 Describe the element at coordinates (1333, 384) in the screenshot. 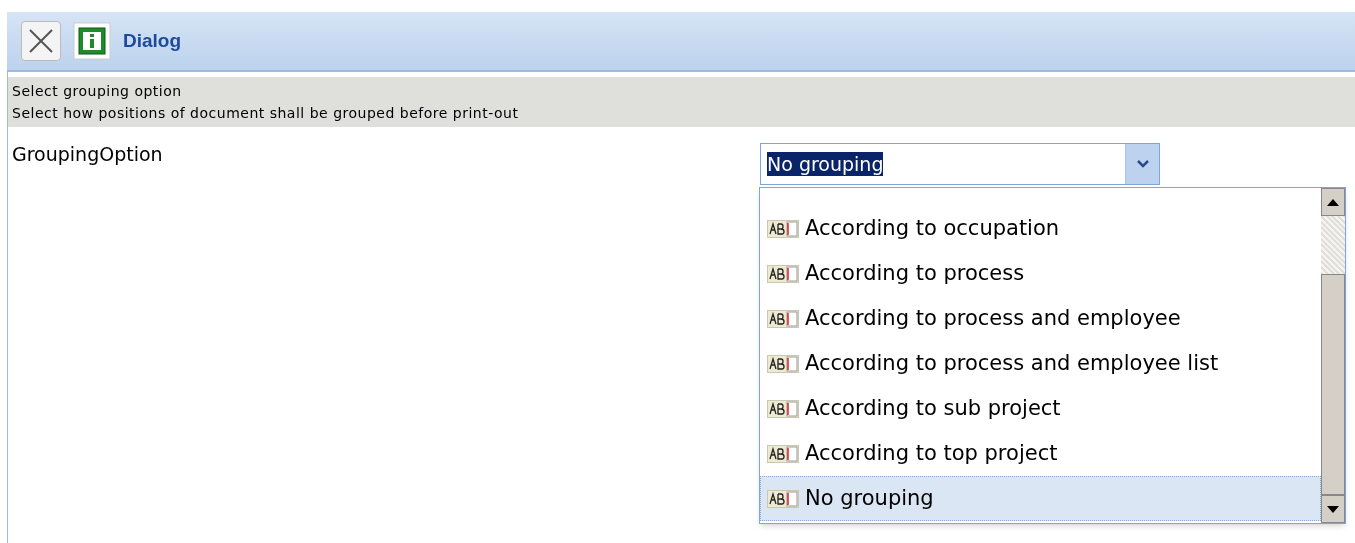

I see `scroll-thumb` at that location.